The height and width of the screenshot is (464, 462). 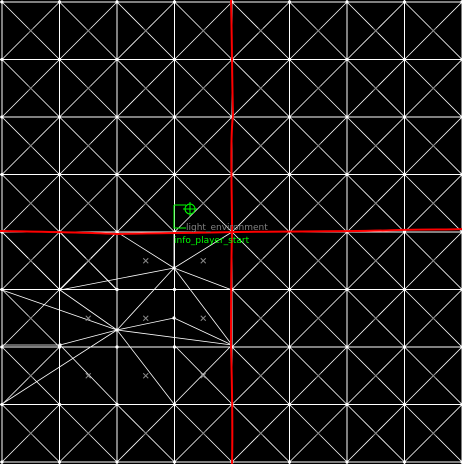 I want to click on entity-label-light-environment: light_environment, so click(x=227, y=228).